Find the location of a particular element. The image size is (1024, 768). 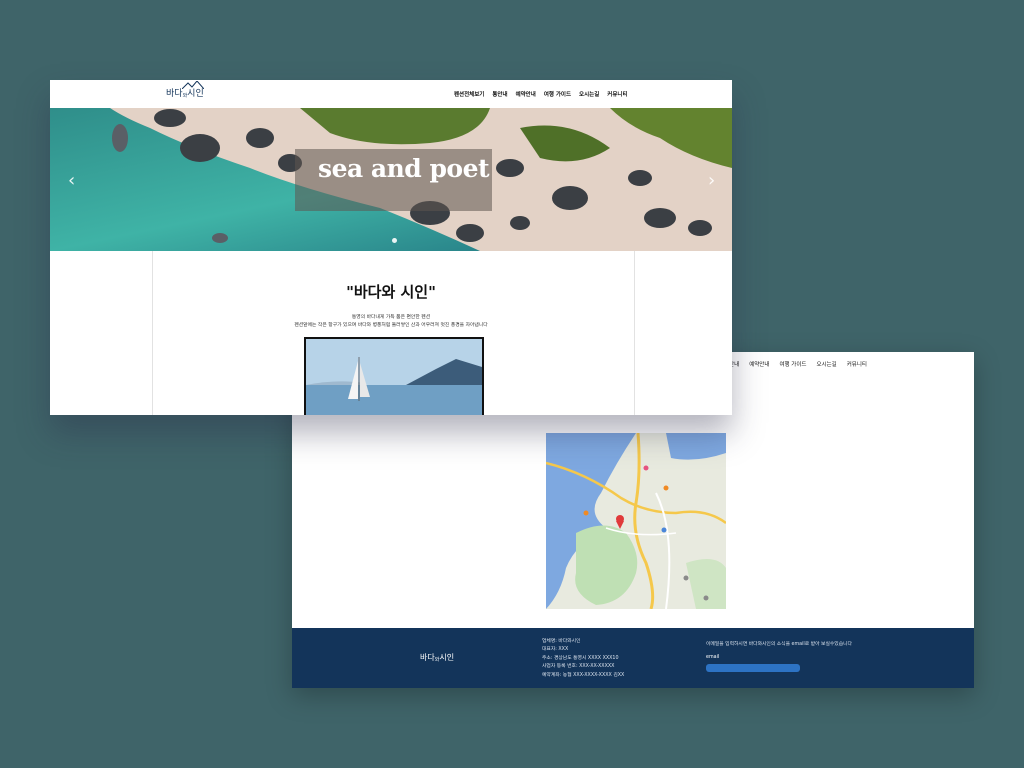

info-address: 주소: 경상남도 통영시 XXXX XXX10 is located at coordinates (580, 658).